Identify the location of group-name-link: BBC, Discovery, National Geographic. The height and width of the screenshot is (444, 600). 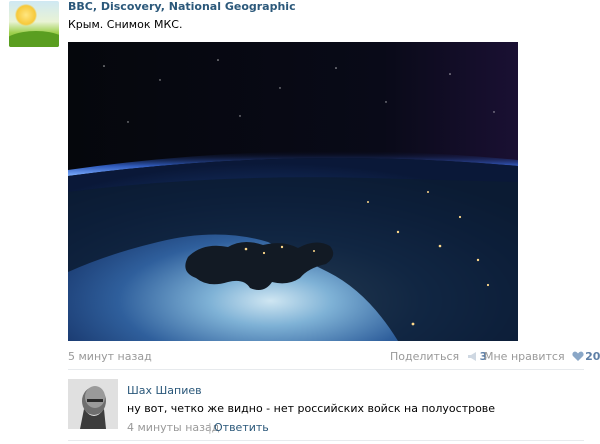
(182, 6).